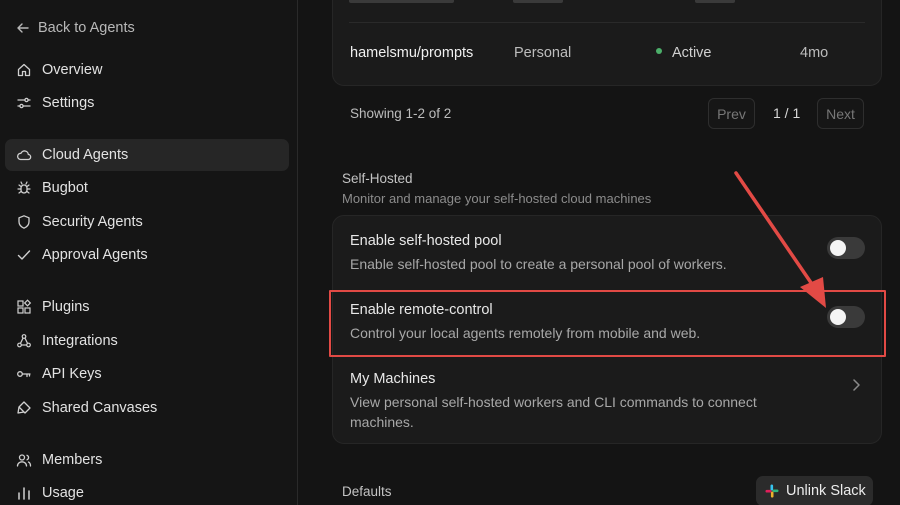 The height and width of the screenshot is (505, 900). Describe the element at coordinates (377, 178) in the screenshot. I see `self-hosted-title: Self-Hosted` at that location.